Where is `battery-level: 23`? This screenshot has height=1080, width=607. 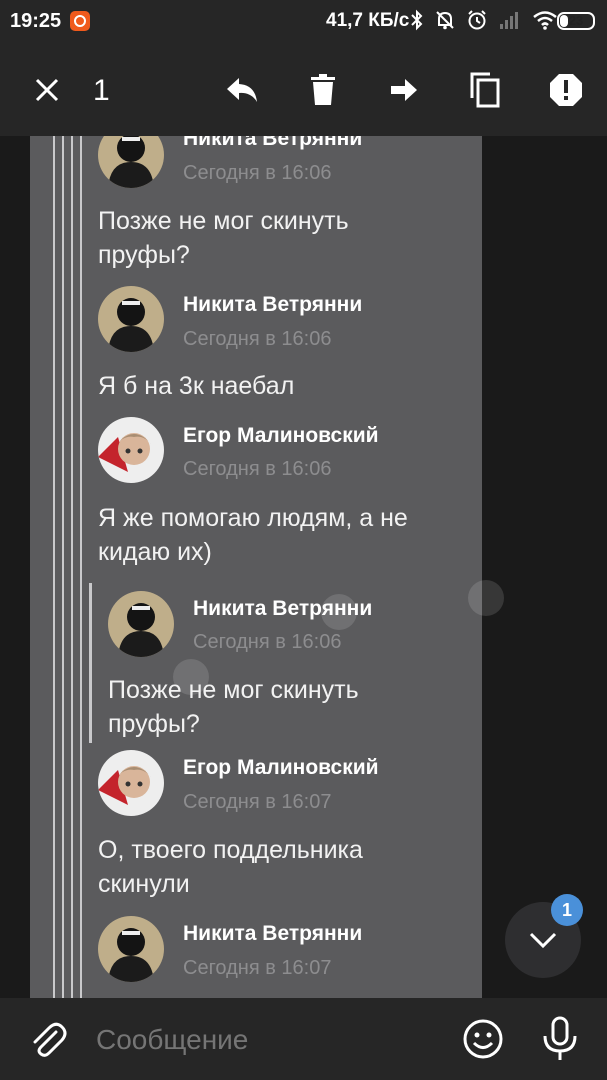
battery-level: 23 is located at coordinates (576, 20).